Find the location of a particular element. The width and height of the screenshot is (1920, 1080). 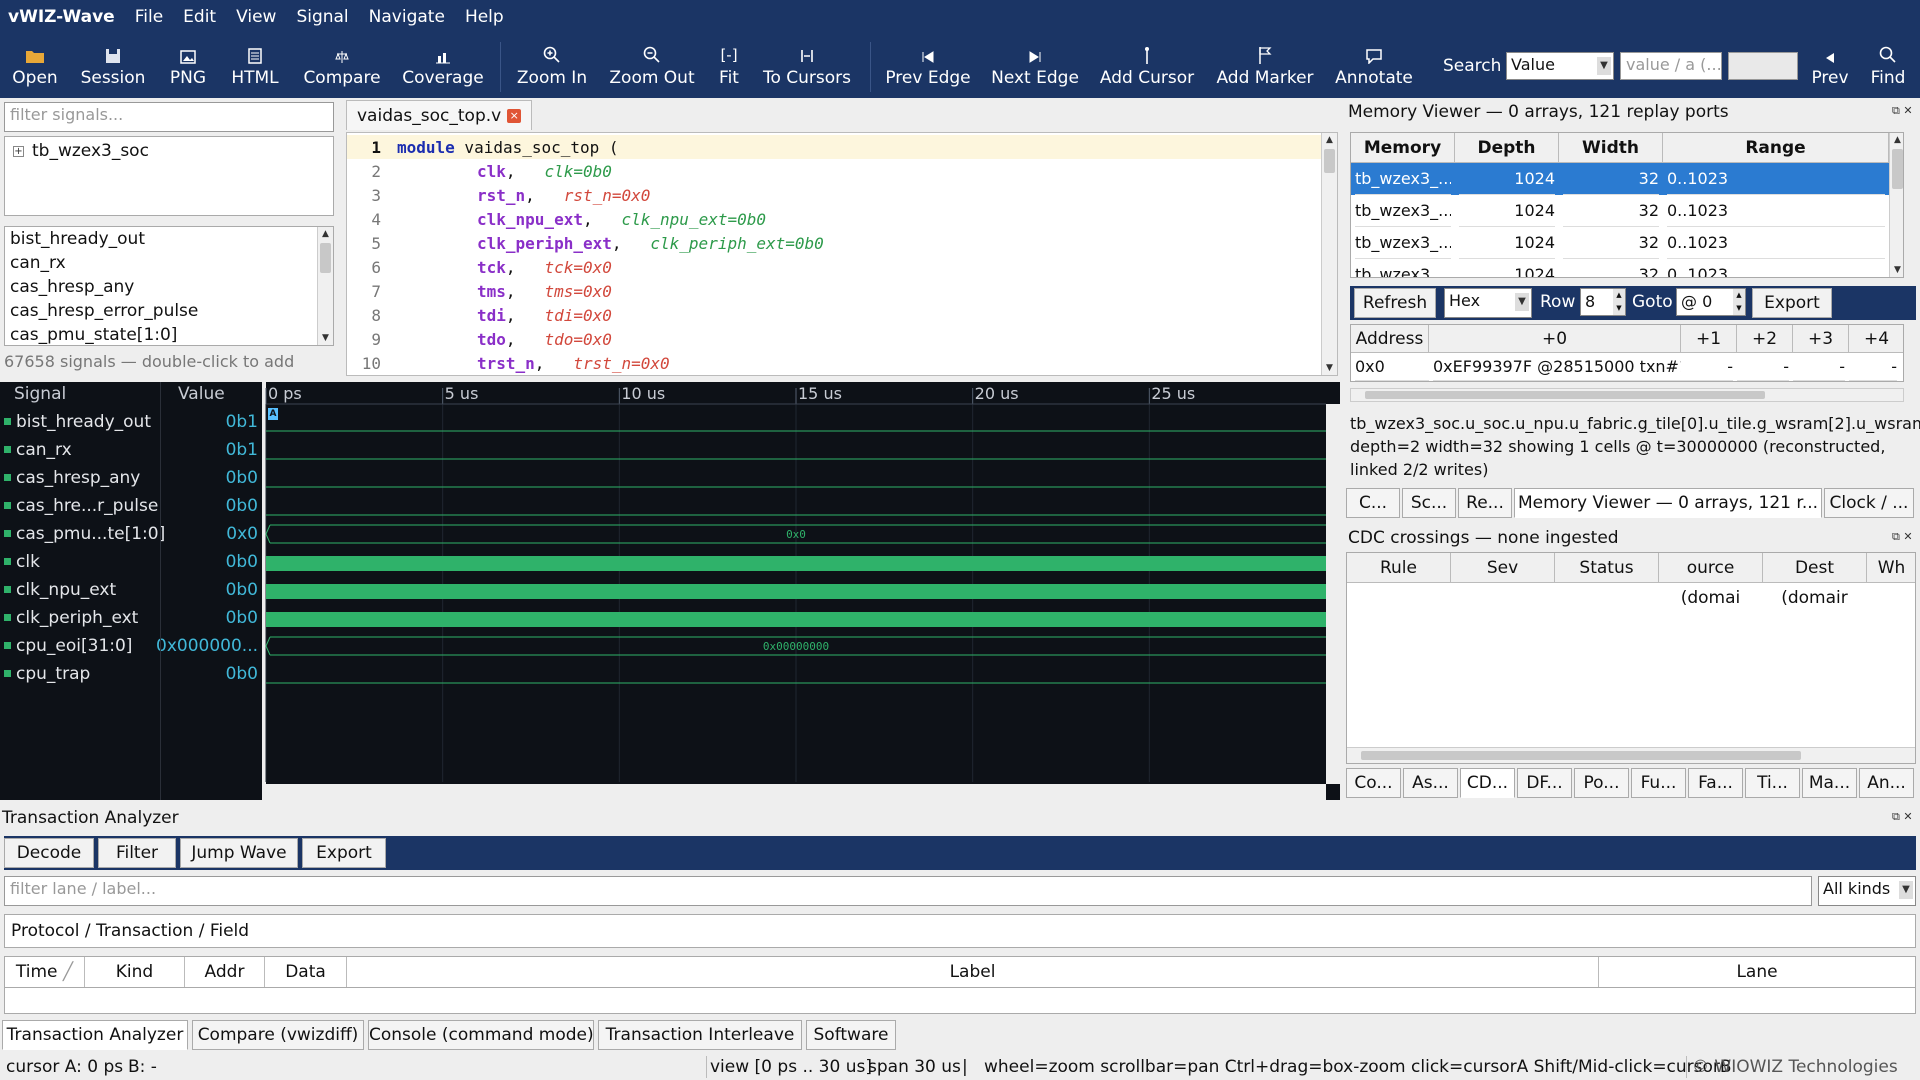

bottom-tab: Software is located at coordinates (851, 1035).